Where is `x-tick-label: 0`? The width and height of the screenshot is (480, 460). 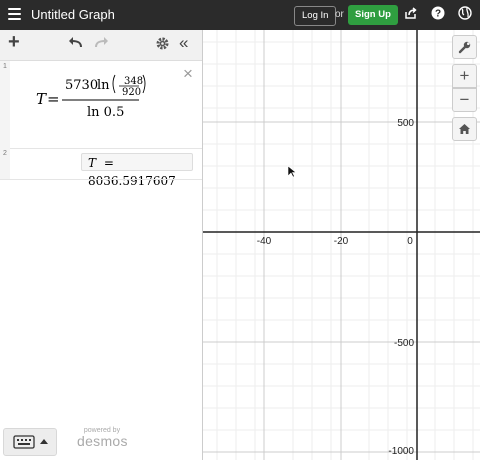
x-tick-label: 0 is located at coordinates (410, 241).